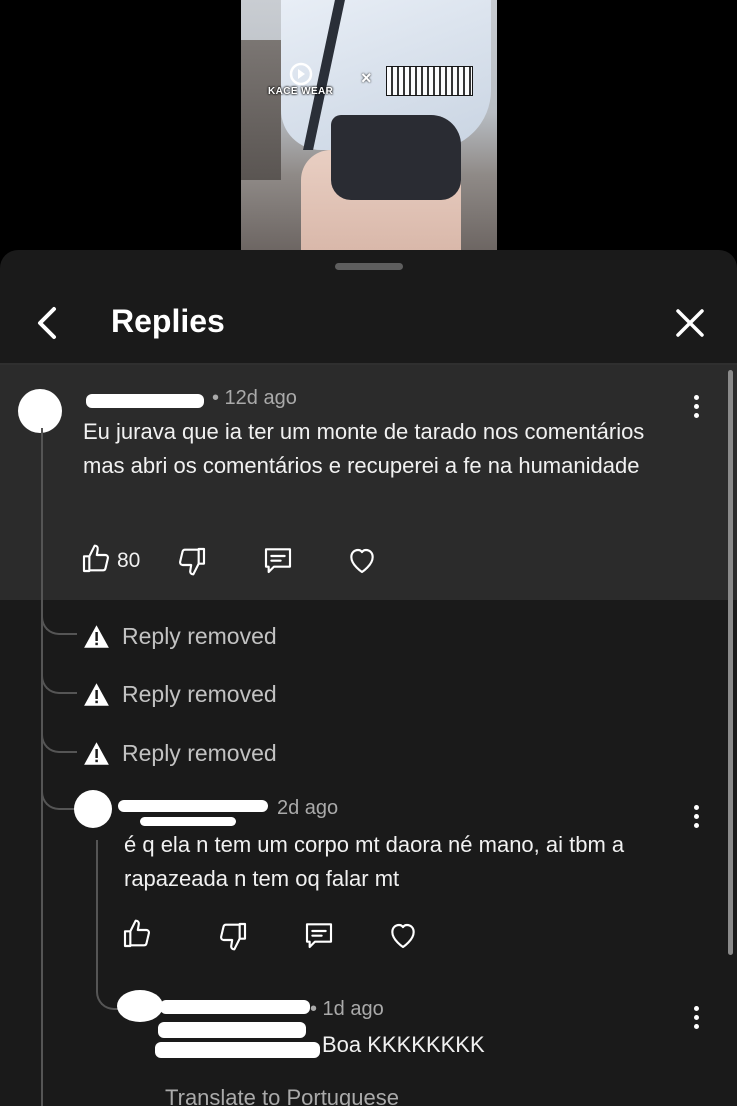 Image resolution: width=737 pixels, height=1106 pixels. I want to click on comment-timestamp: • 12d ago, so click(254, 398).